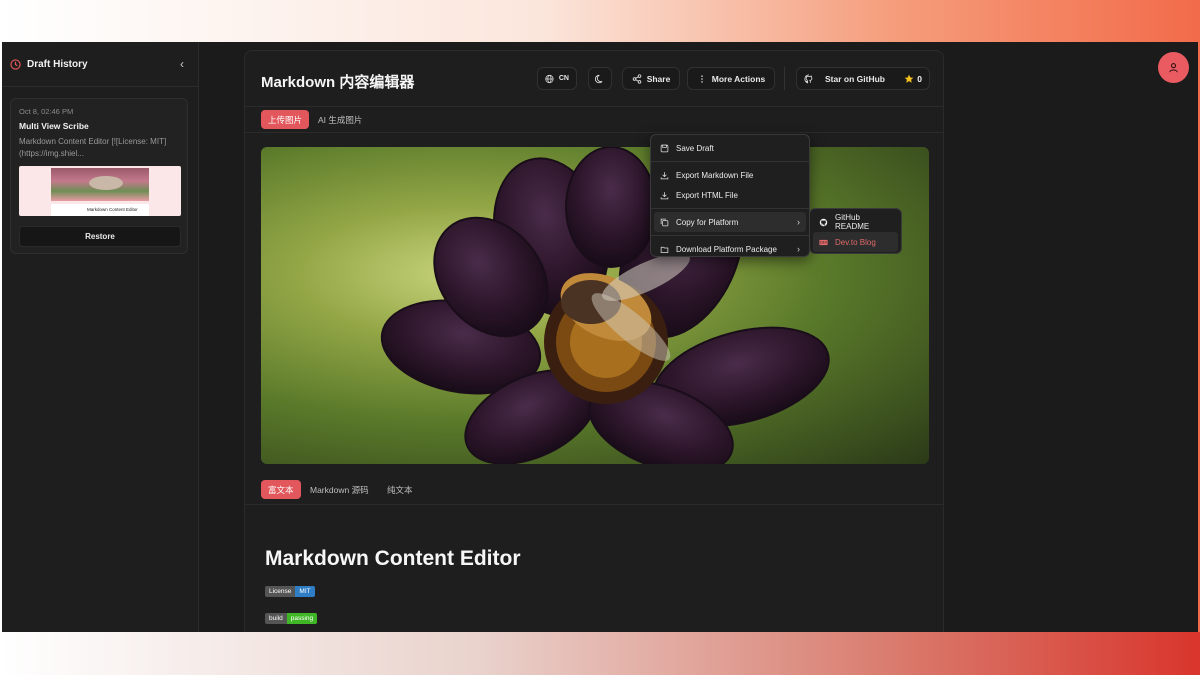  I want to click on copy-icon, so click(664, 222).